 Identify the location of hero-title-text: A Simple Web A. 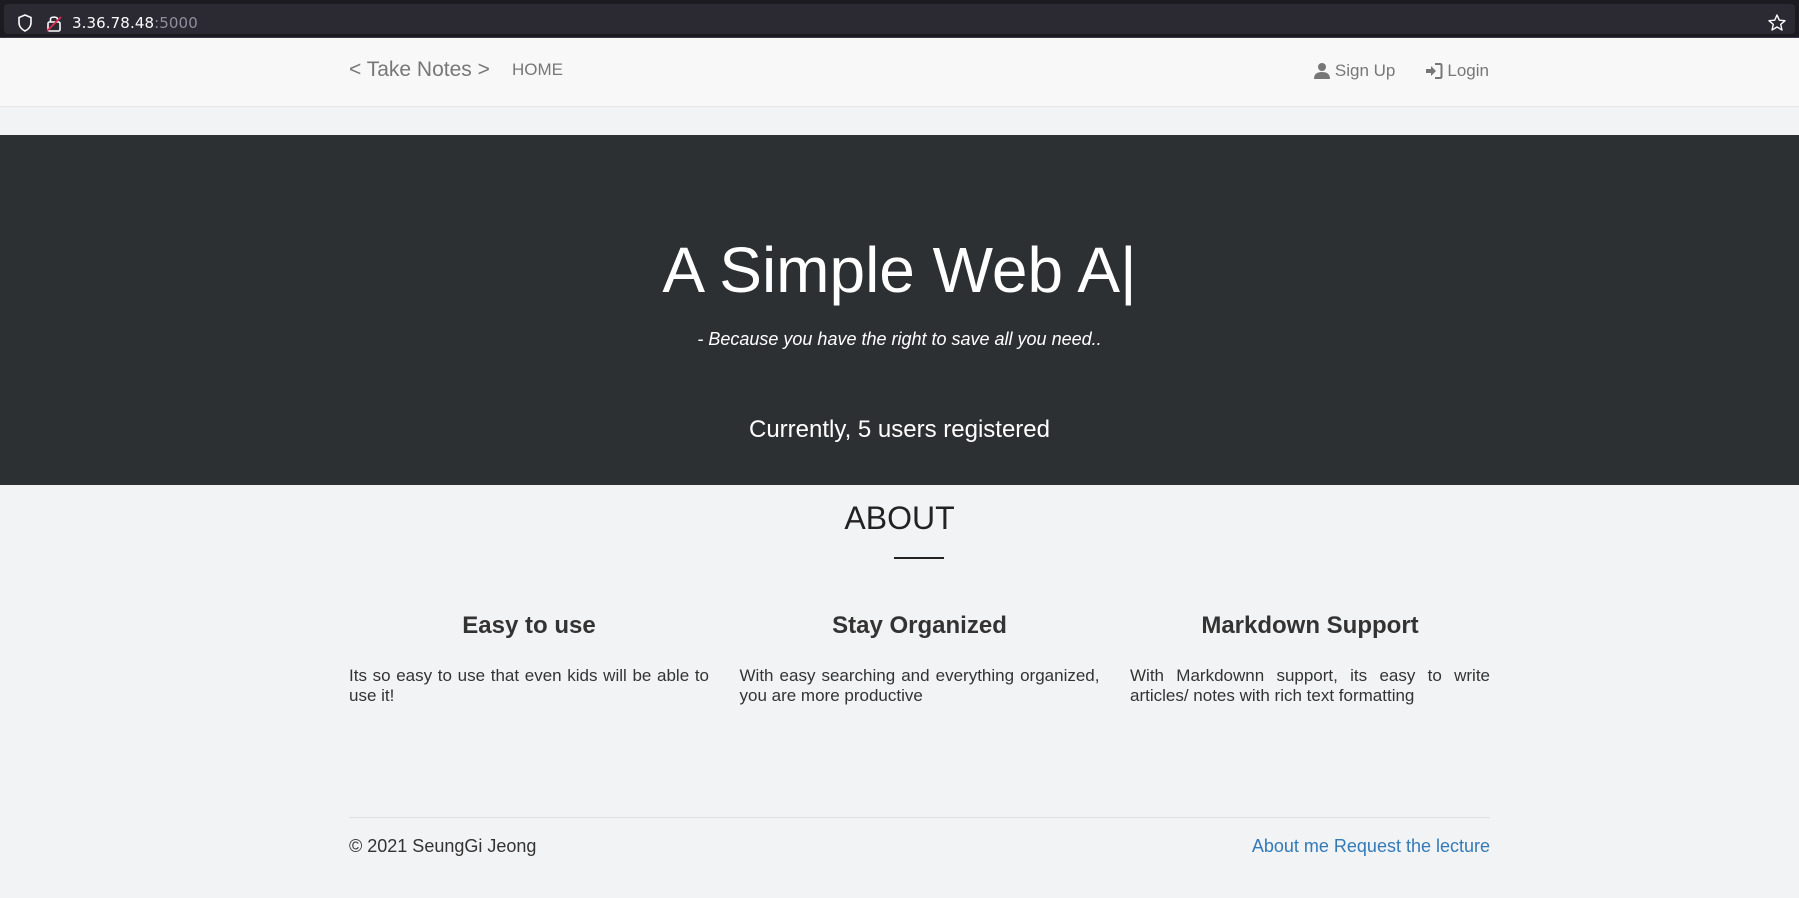
(891, 270).